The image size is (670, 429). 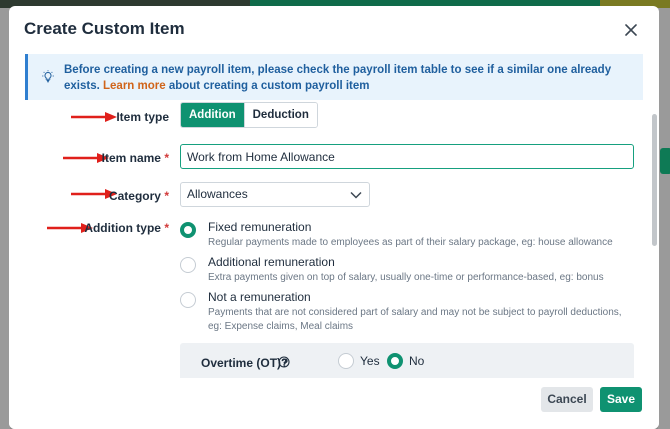 What do you see at coordinates (280, 115) in the screenshot?
I see `item-type-deduction-button: Deduction` at bounding box center [280, 115].